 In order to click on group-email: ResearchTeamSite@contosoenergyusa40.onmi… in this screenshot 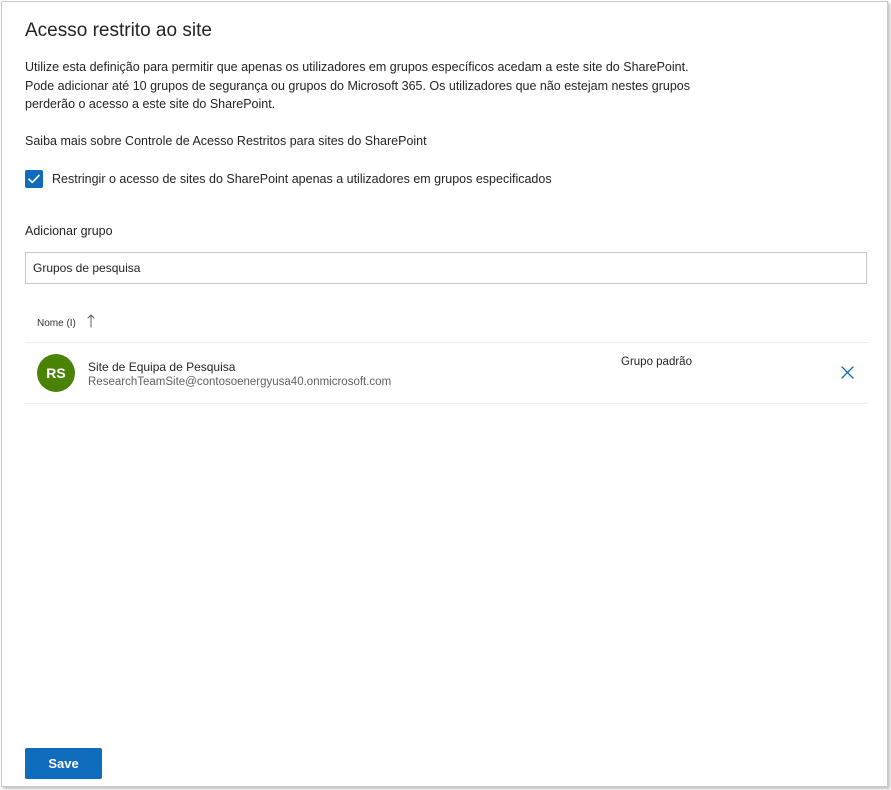, I will do `click(240, 382)`.